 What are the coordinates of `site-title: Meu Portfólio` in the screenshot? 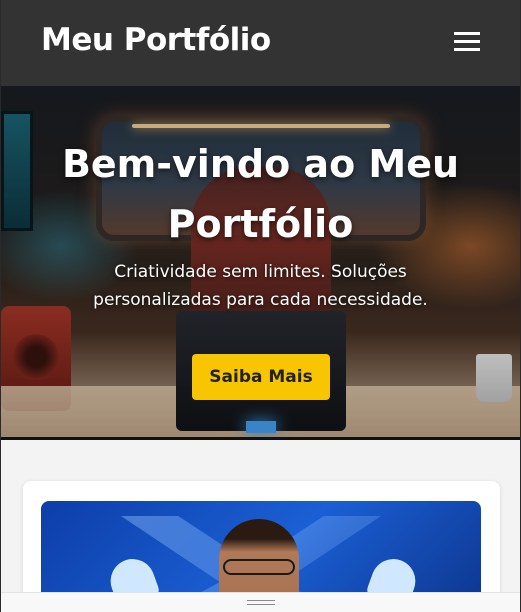 It's located at (156, 40).